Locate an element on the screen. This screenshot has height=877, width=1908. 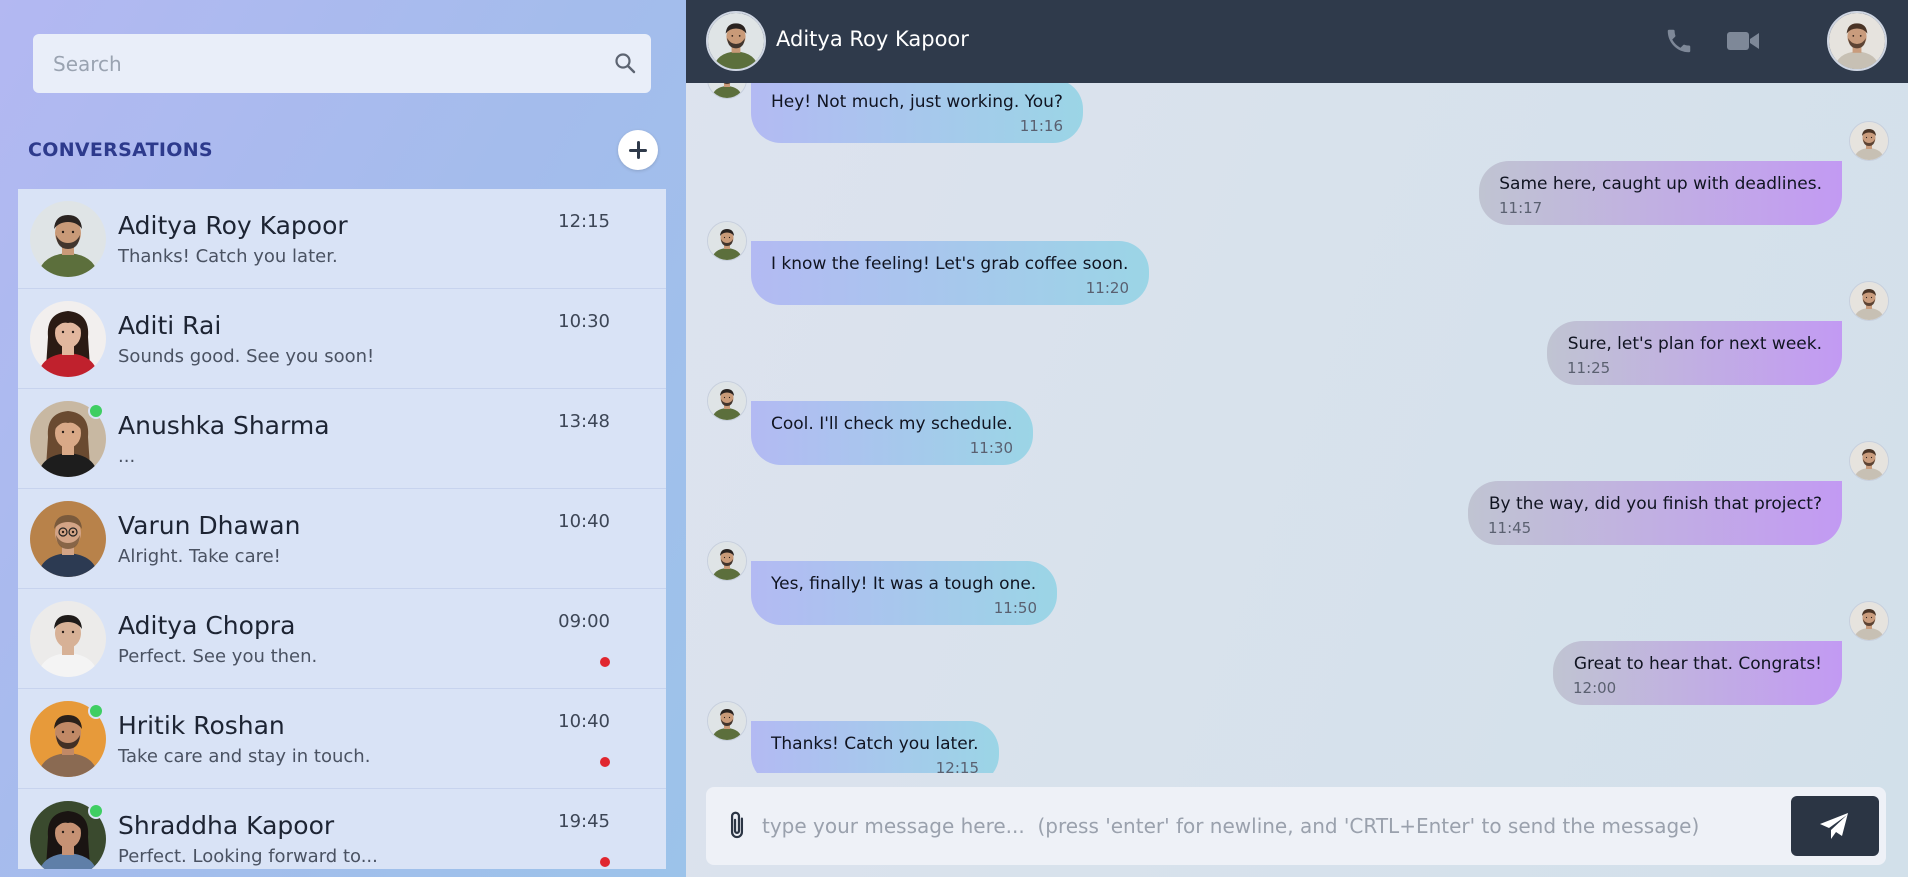
message-time: 11:20 is located at coordinates (1107, 288).